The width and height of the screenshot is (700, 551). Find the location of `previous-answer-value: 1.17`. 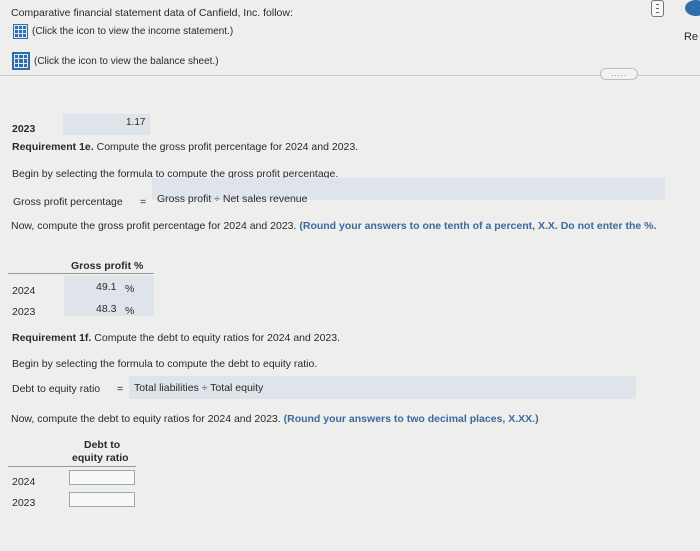

previous-answer-value: 1.17 is located at coordinates (136, 122).